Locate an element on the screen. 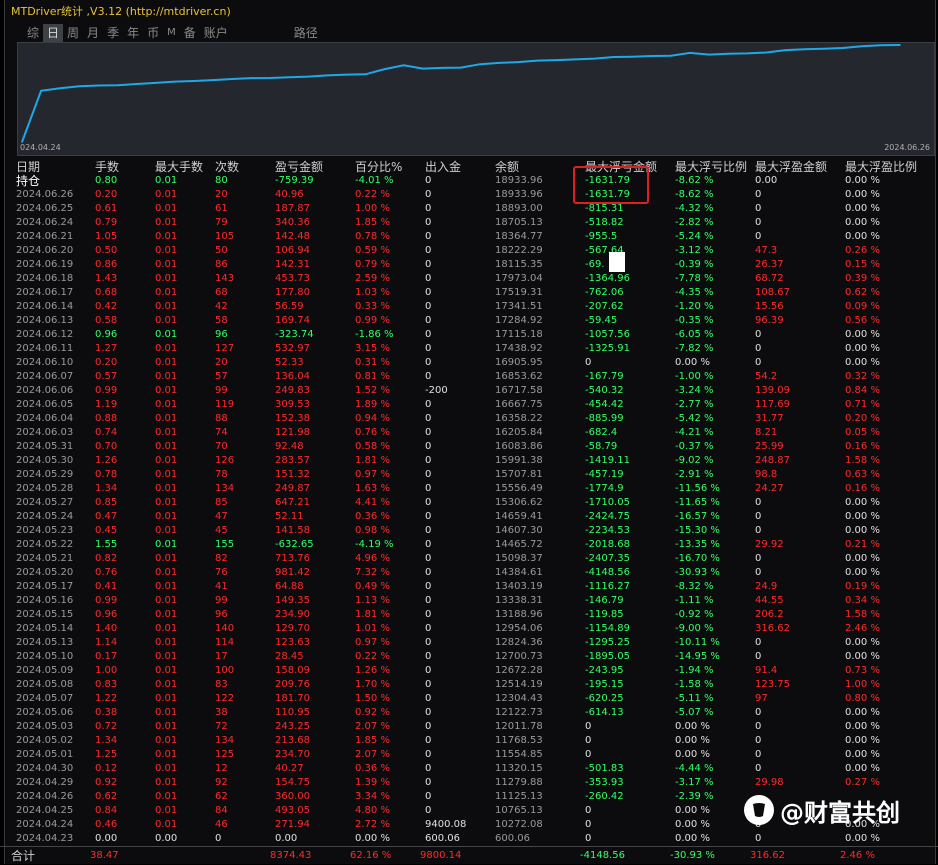  cell-count: 99 is located at coordinates (221, 390).